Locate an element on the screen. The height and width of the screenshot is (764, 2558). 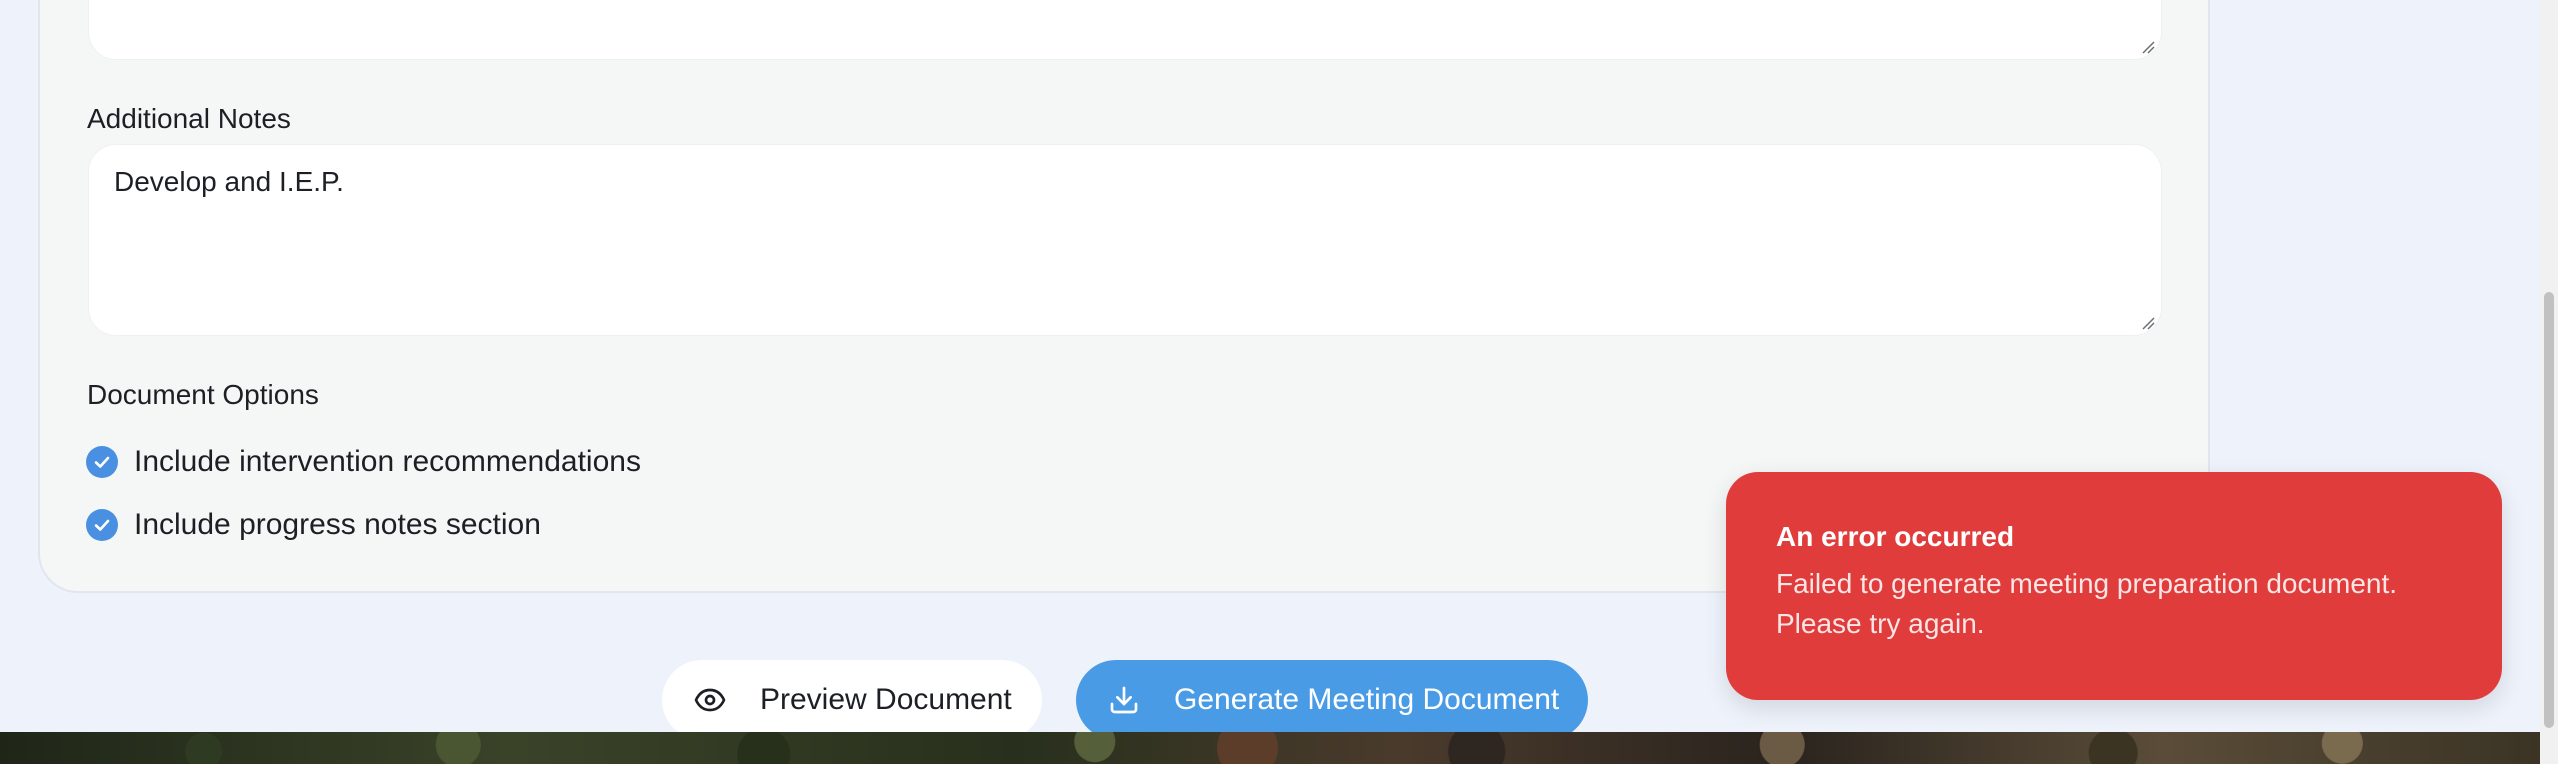
preview-document-label: Preview Document is located at coordinates (886, 699).